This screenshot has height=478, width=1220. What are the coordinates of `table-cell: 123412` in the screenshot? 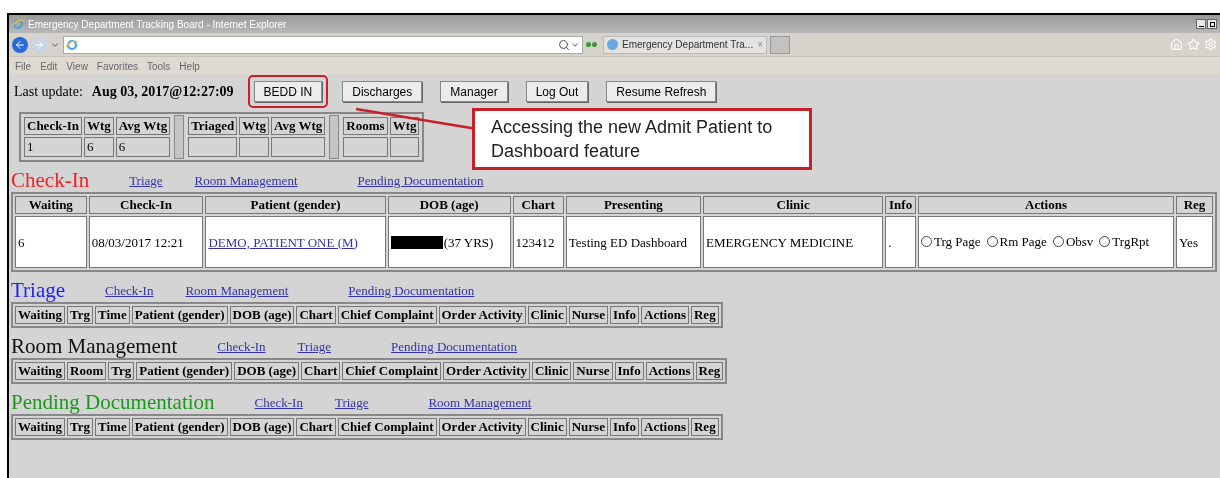 It's located at (538, 242).